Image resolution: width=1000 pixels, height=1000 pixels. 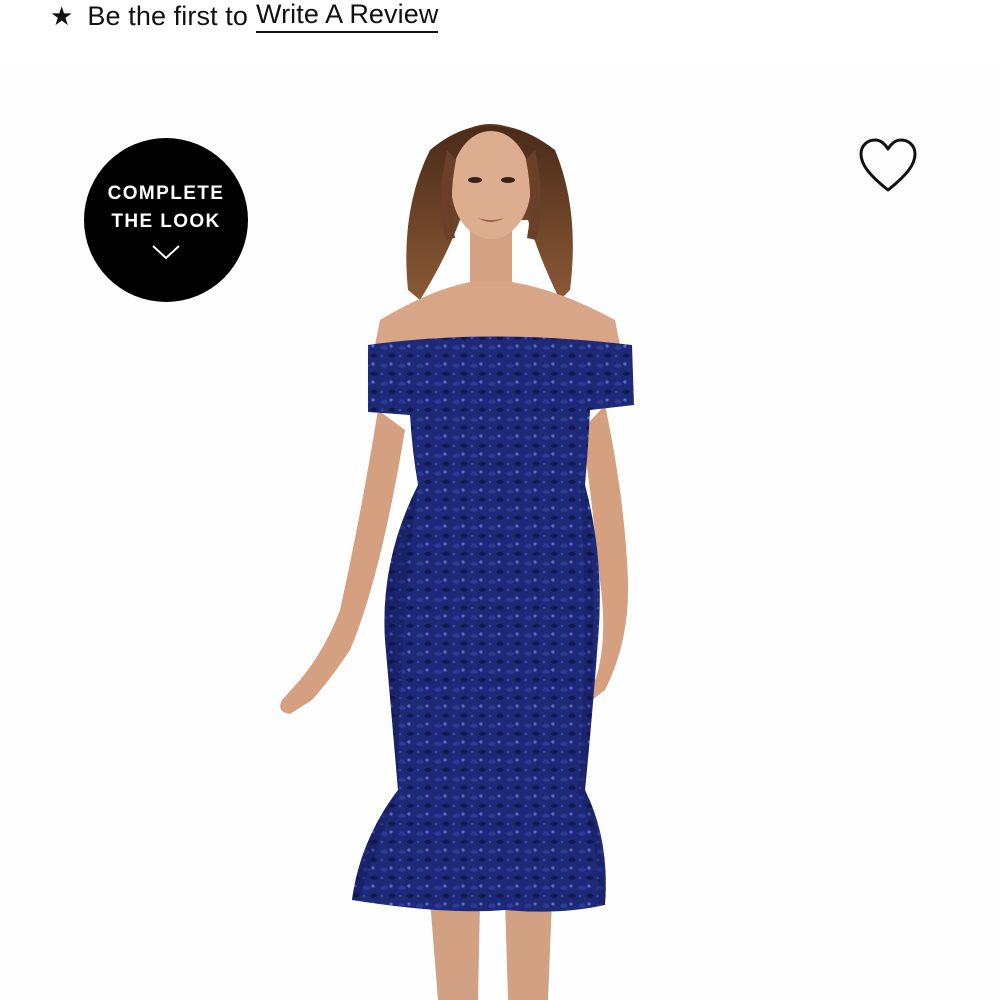 I want to click on review-row: ★ Be the first to Write A Review, so click(x=244, y=19).